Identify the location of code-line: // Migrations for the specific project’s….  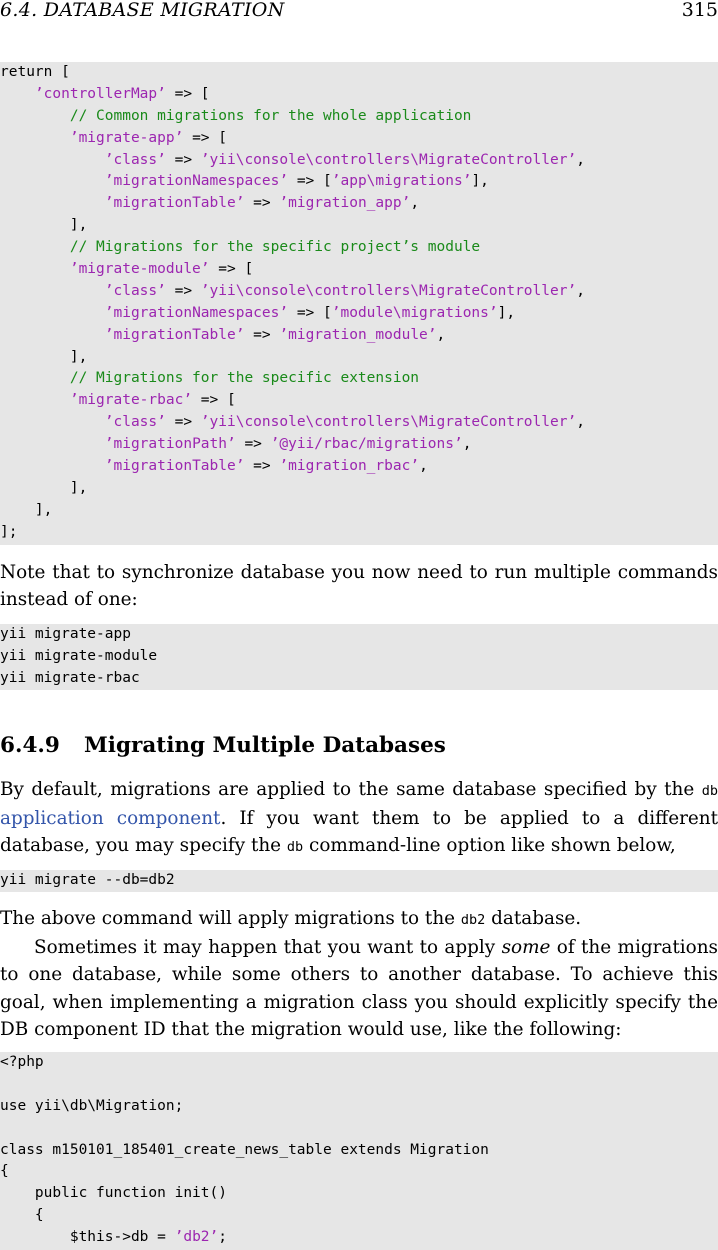
(359, 248).